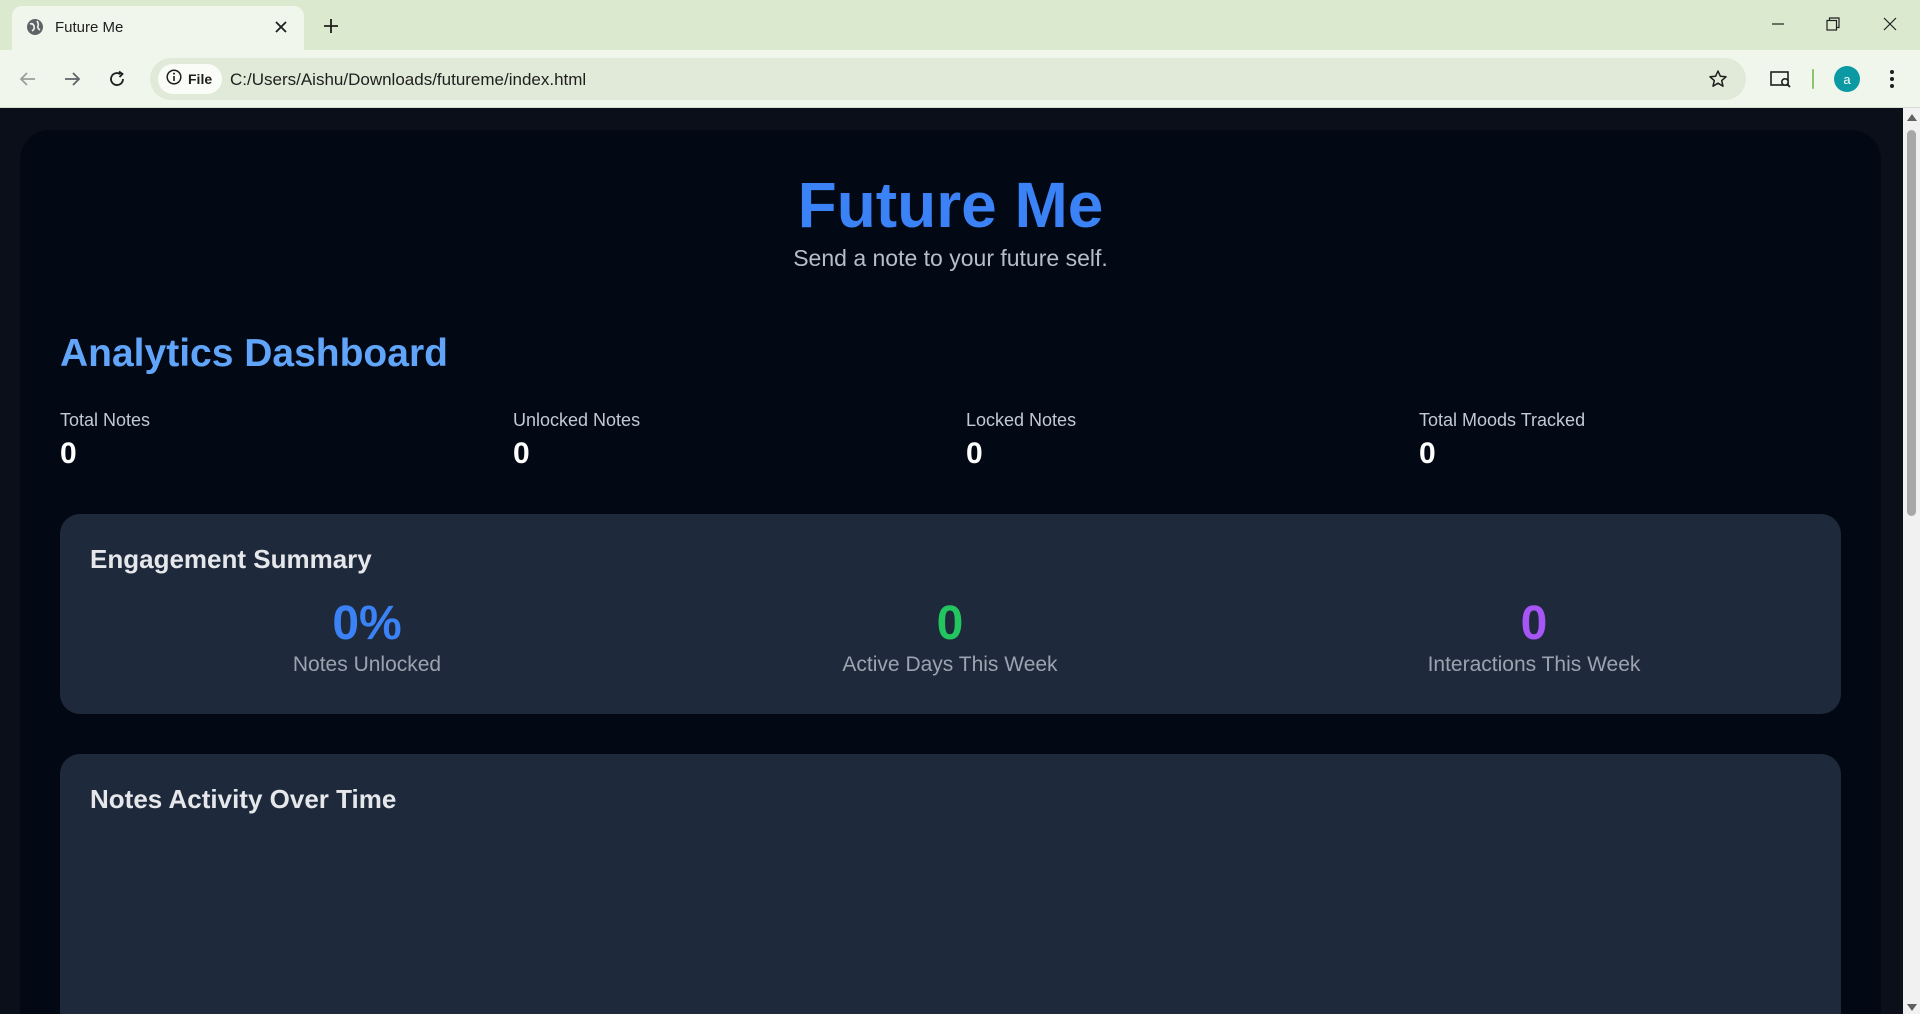 The image size is (1920, 1014). Describe the element at coordinates (174, 79) in the screenshot. I see `info-icon` at that location.